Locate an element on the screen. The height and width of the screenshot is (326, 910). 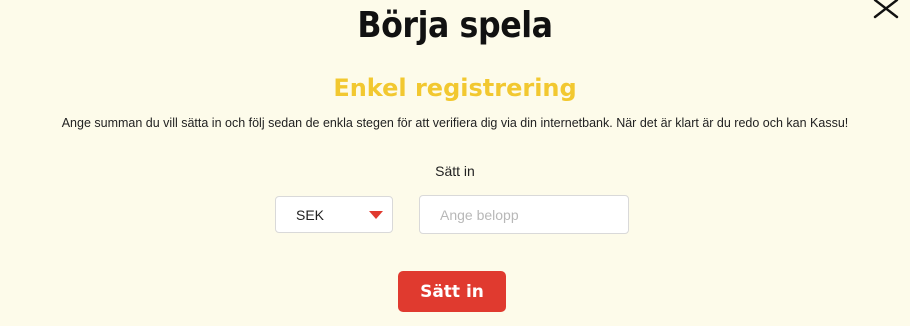
modal-title: Börja spela is located at coordinates (455, 25).